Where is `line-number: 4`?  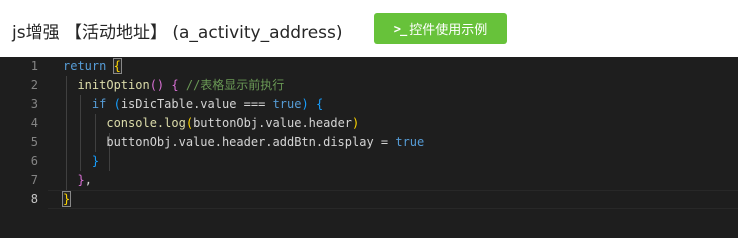
line-number: 4 is located at coordinates (34, 123).